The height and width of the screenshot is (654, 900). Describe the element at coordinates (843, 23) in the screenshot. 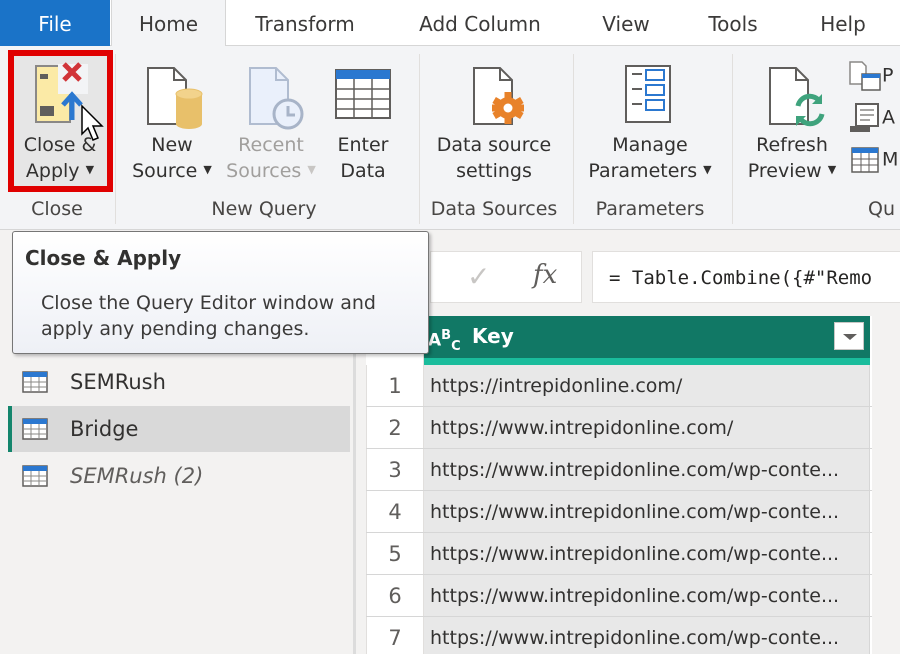

I see `tab-help: Help` at that location.